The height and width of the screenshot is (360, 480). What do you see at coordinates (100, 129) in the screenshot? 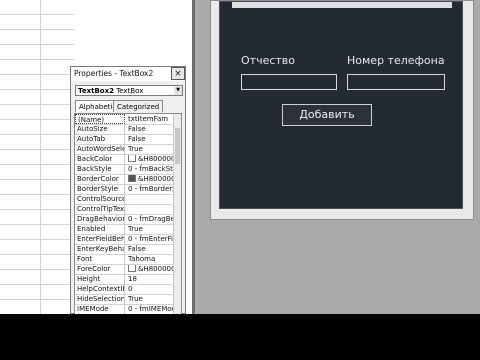
I see `property-name: AutoSize` at bounding box center [100, 129].